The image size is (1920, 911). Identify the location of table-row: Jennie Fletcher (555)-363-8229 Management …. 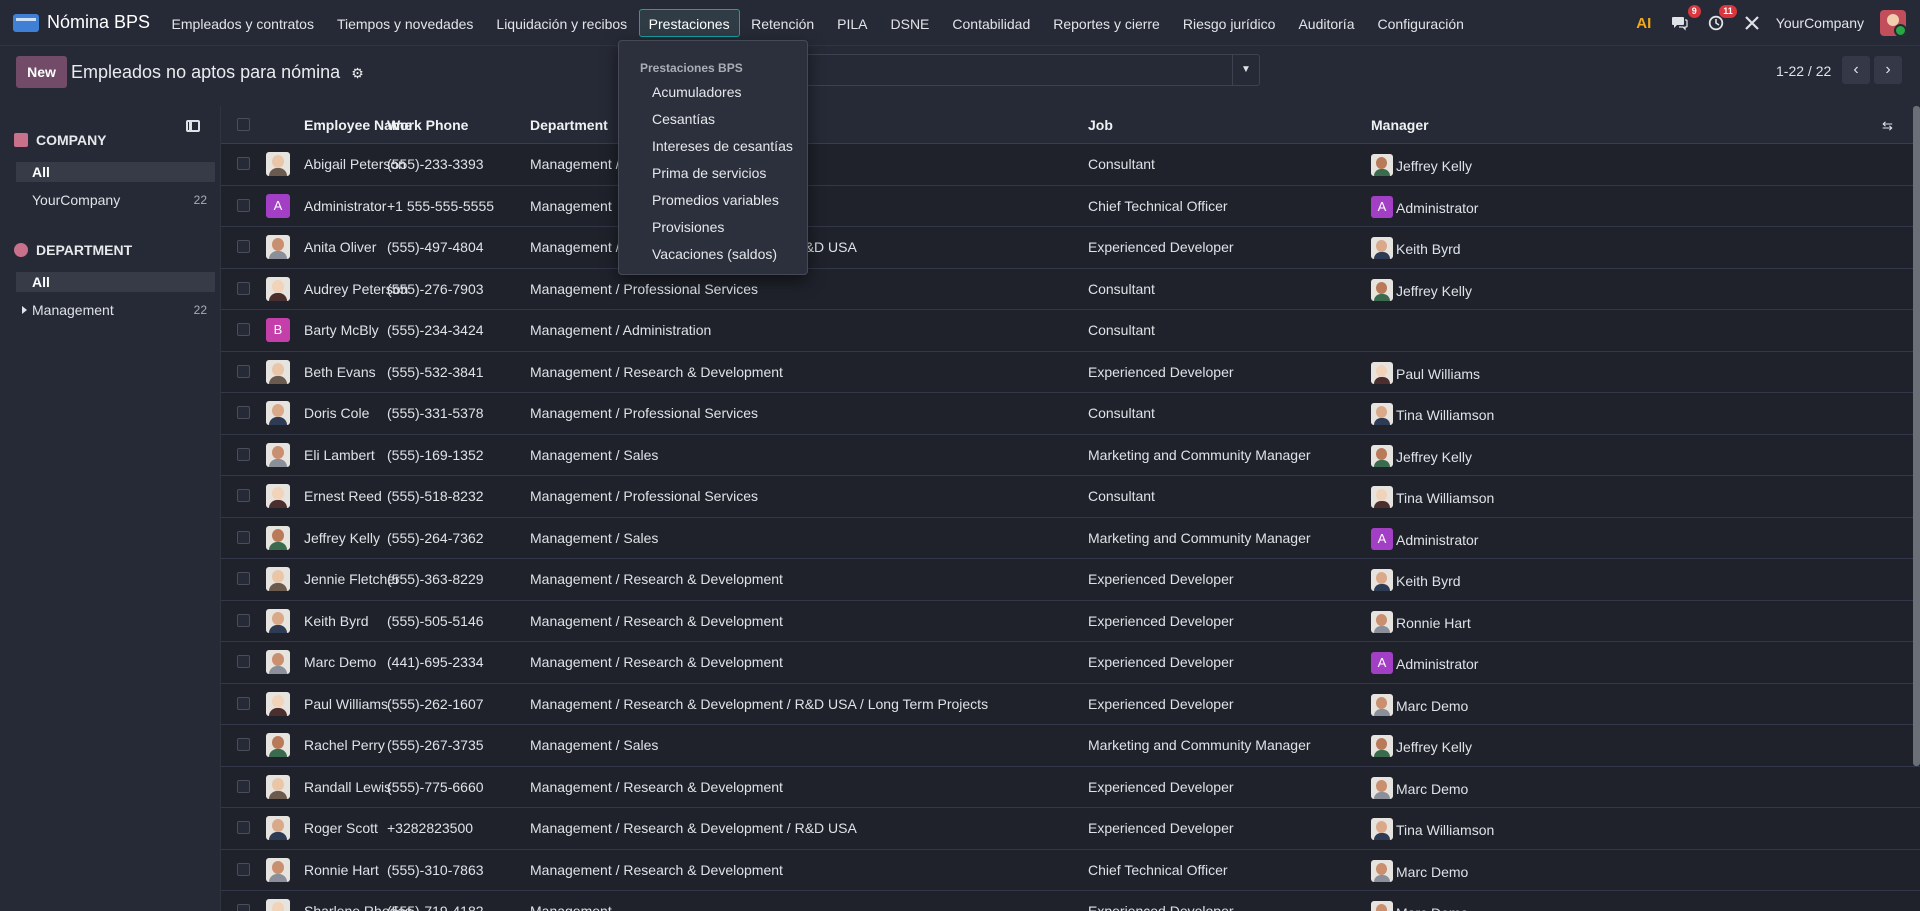
(1070, 580).